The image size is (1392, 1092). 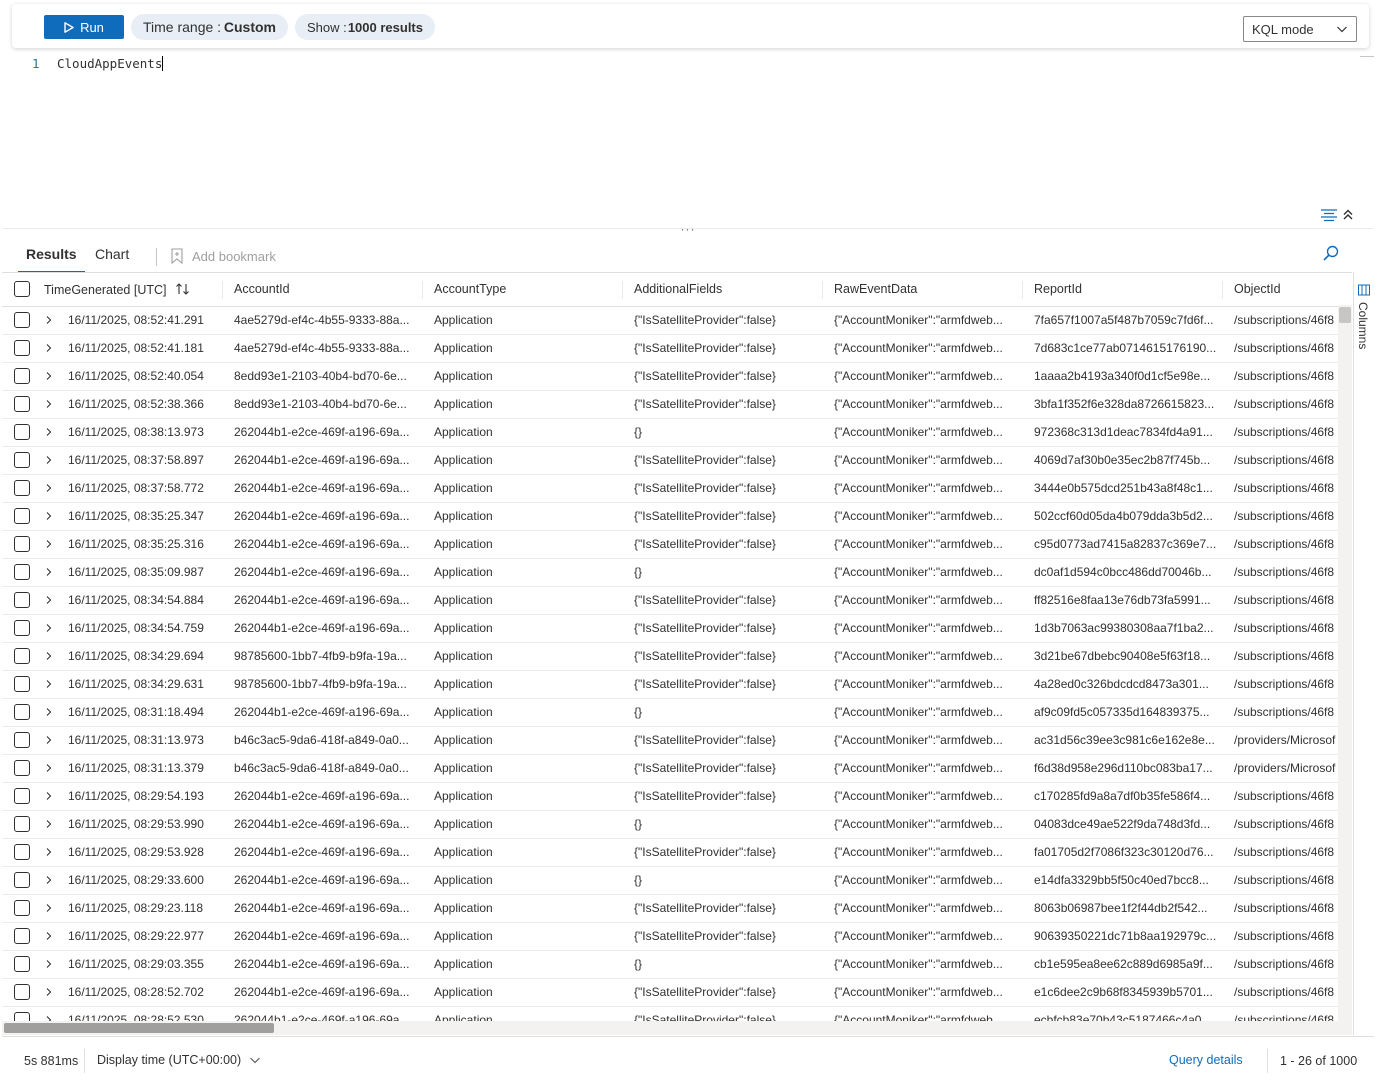 What do you see at coordinates (722, 290) in the screenshot?
I see `column-header-additionalfields: AdditionalFields` at bounding box center [722, 290].